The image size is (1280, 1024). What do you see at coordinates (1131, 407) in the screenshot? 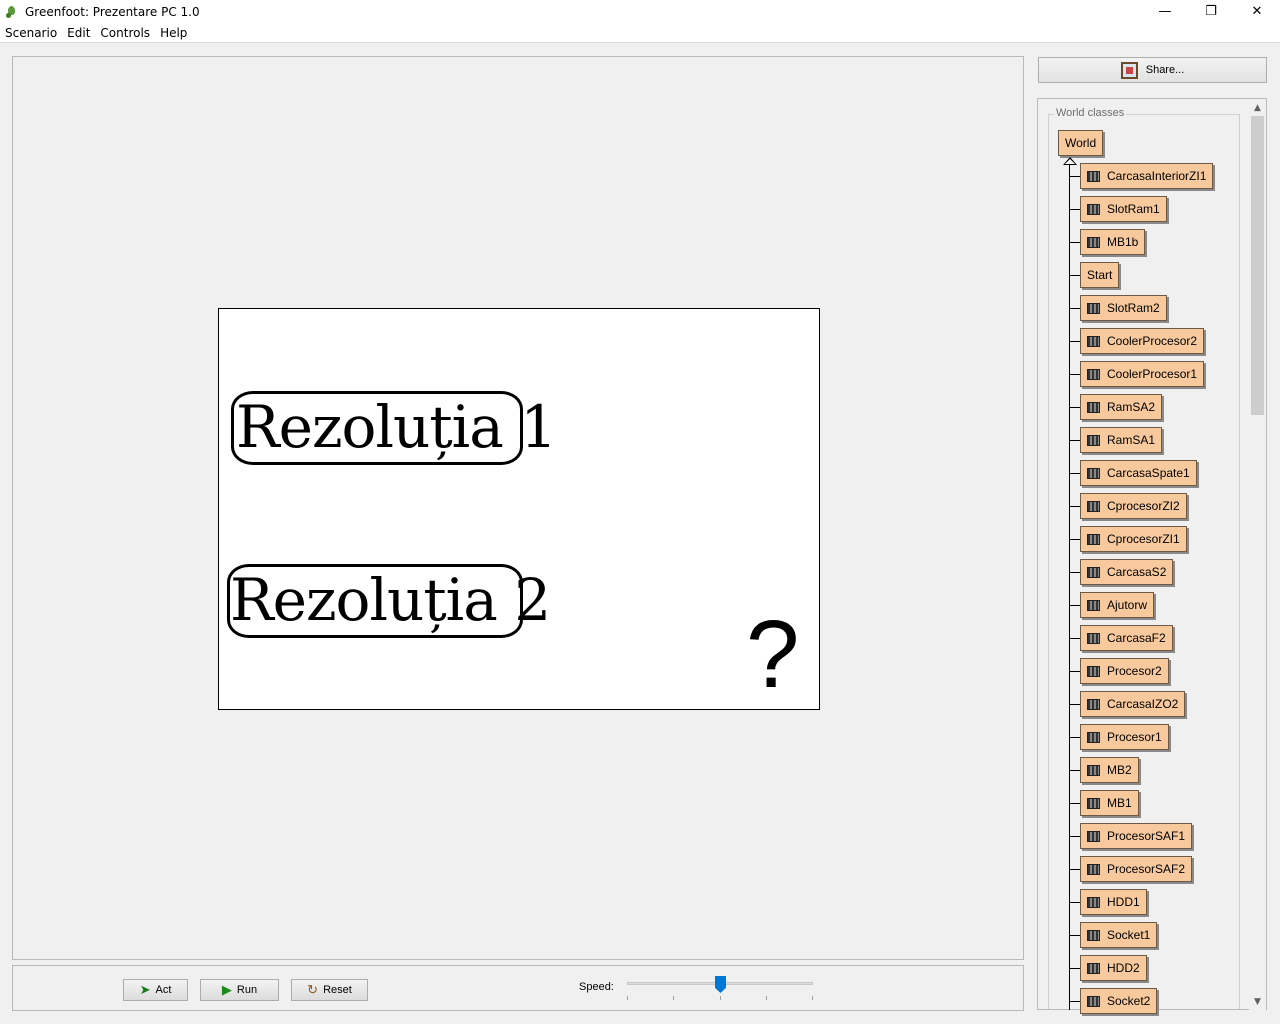
I see `class-label: RamSA2` at bounding box center [1131, 407].